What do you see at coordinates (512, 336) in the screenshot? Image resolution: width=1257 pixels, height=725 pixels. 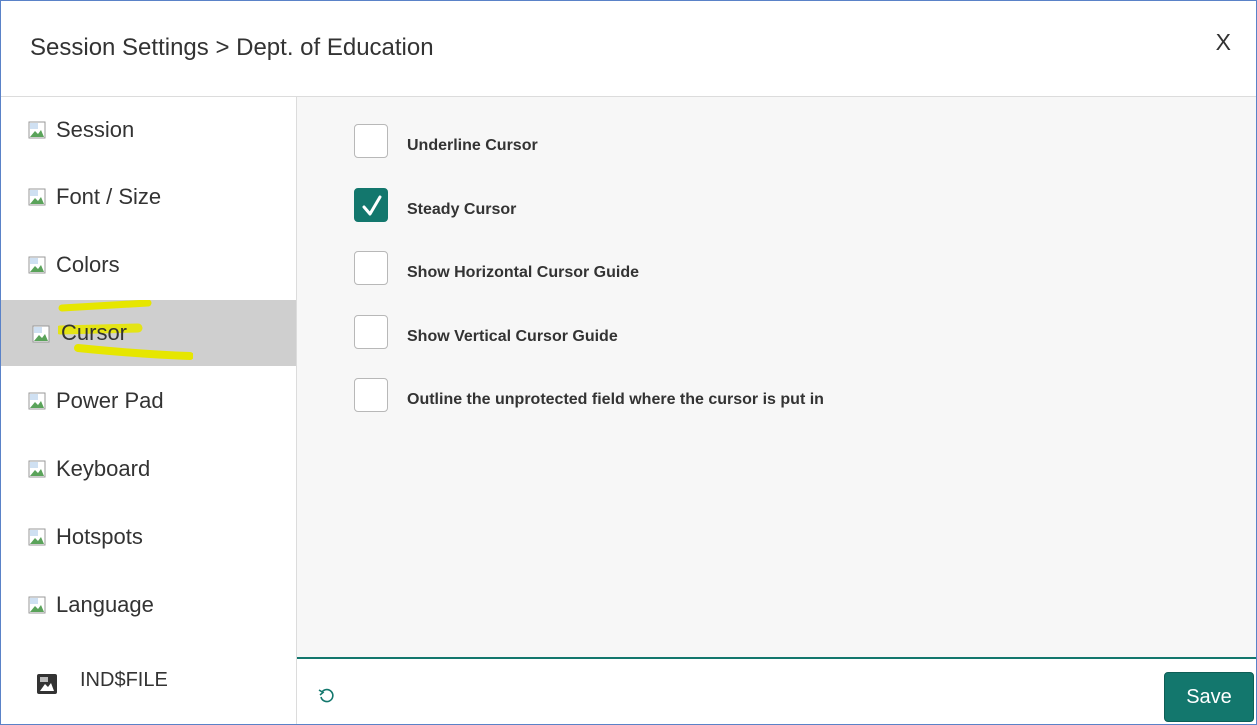 I see `option-label: Show Vertical Cursor Guide` at bounding box center [512, 336].